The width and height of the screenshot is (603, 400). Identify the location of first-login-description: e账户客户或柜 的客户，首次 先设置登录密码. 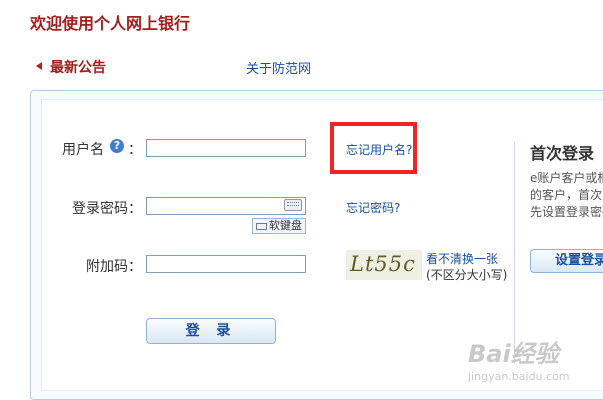
(566, 195).